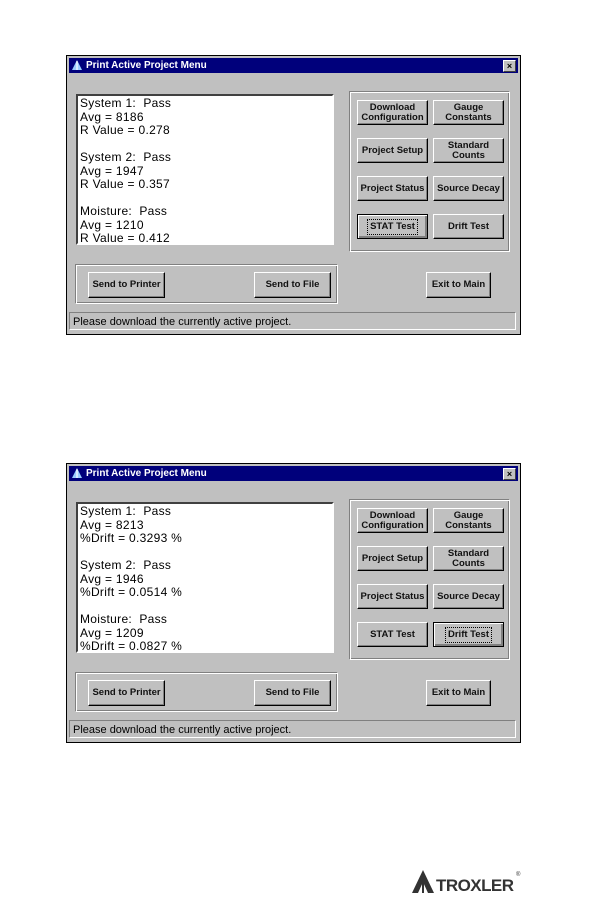  I want to click on result-line: R Value = 0.412, so click(125, 238).